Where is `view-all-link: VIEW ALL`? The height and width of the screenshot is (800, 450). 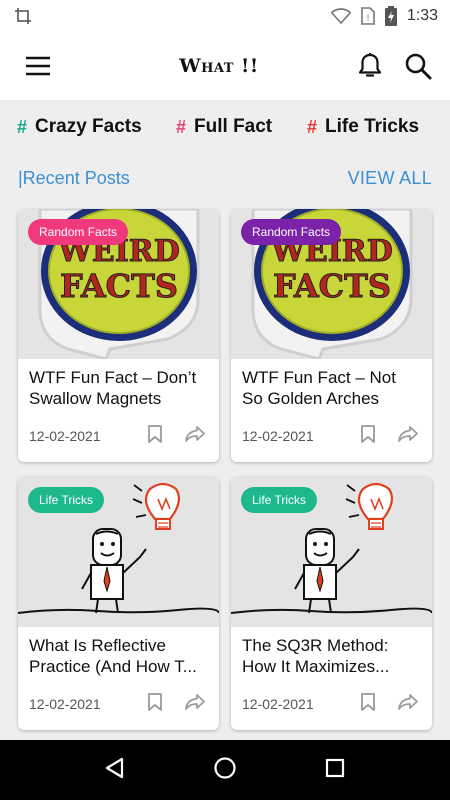
view-all-link: VIEW ALL is located at coordinates (390, 178).